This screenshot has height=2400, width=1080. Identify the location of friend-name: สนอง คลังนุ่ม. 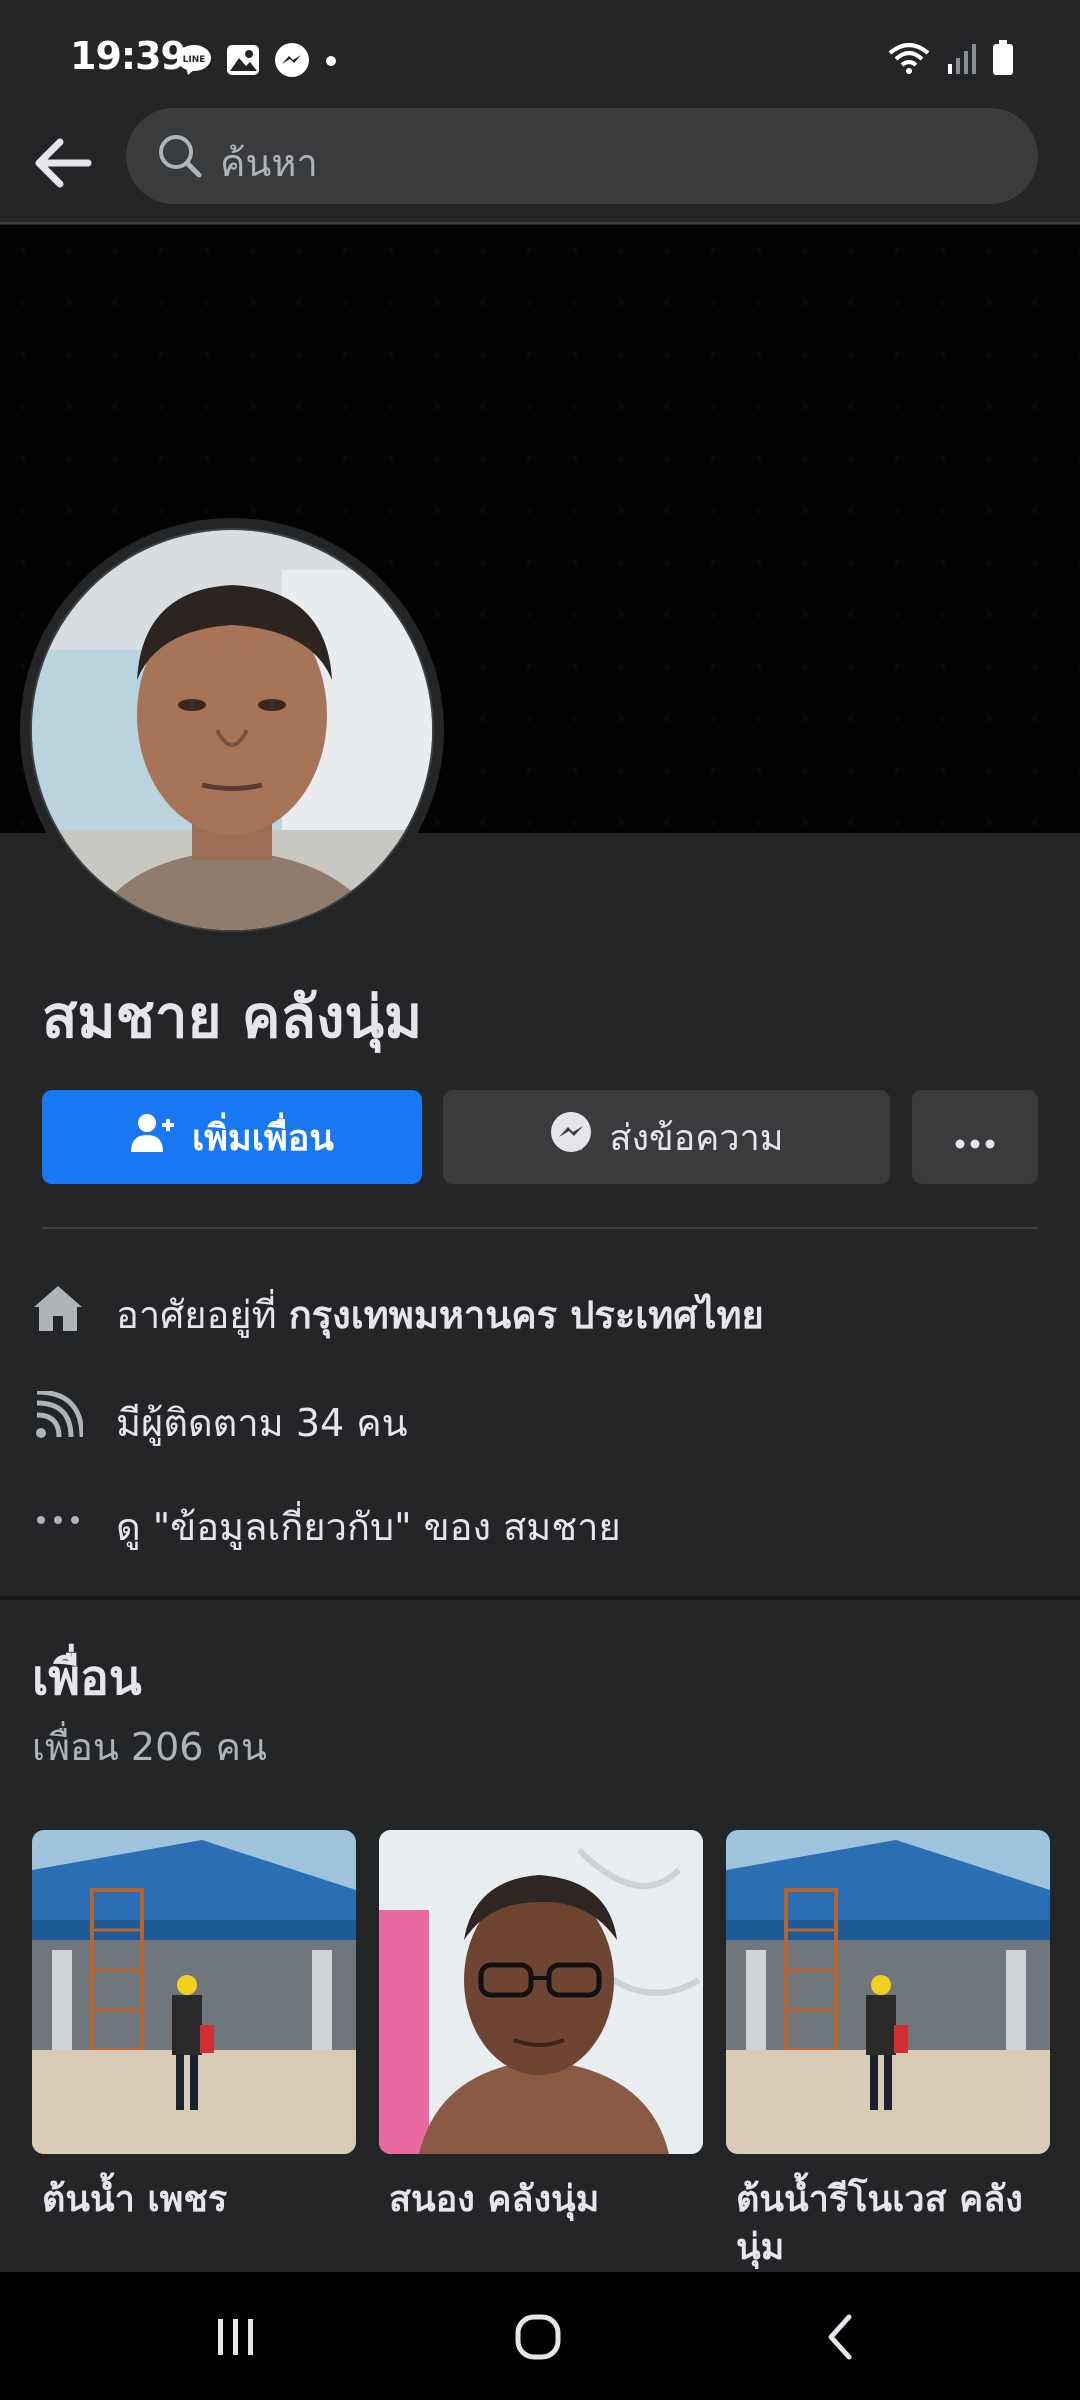
(494, 2199).